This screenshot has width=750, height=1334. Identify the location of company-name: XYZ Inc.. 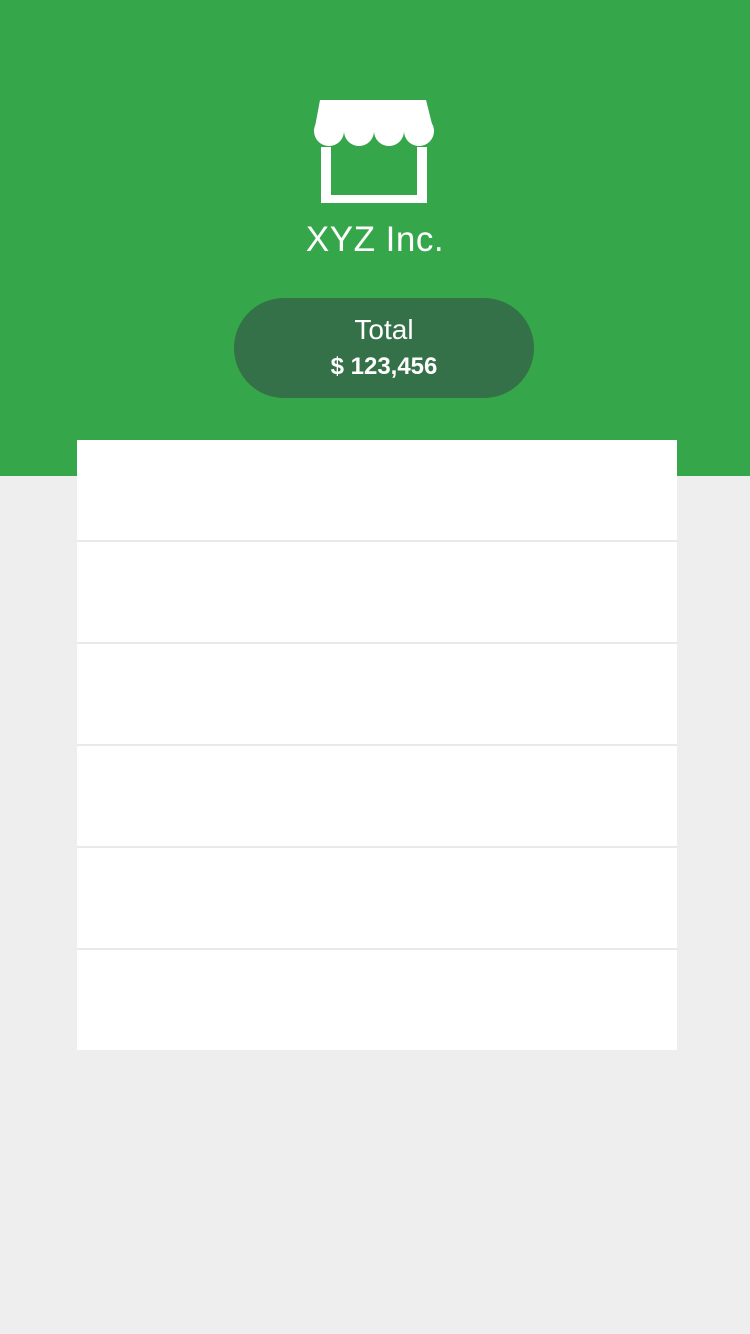
(375, 239).